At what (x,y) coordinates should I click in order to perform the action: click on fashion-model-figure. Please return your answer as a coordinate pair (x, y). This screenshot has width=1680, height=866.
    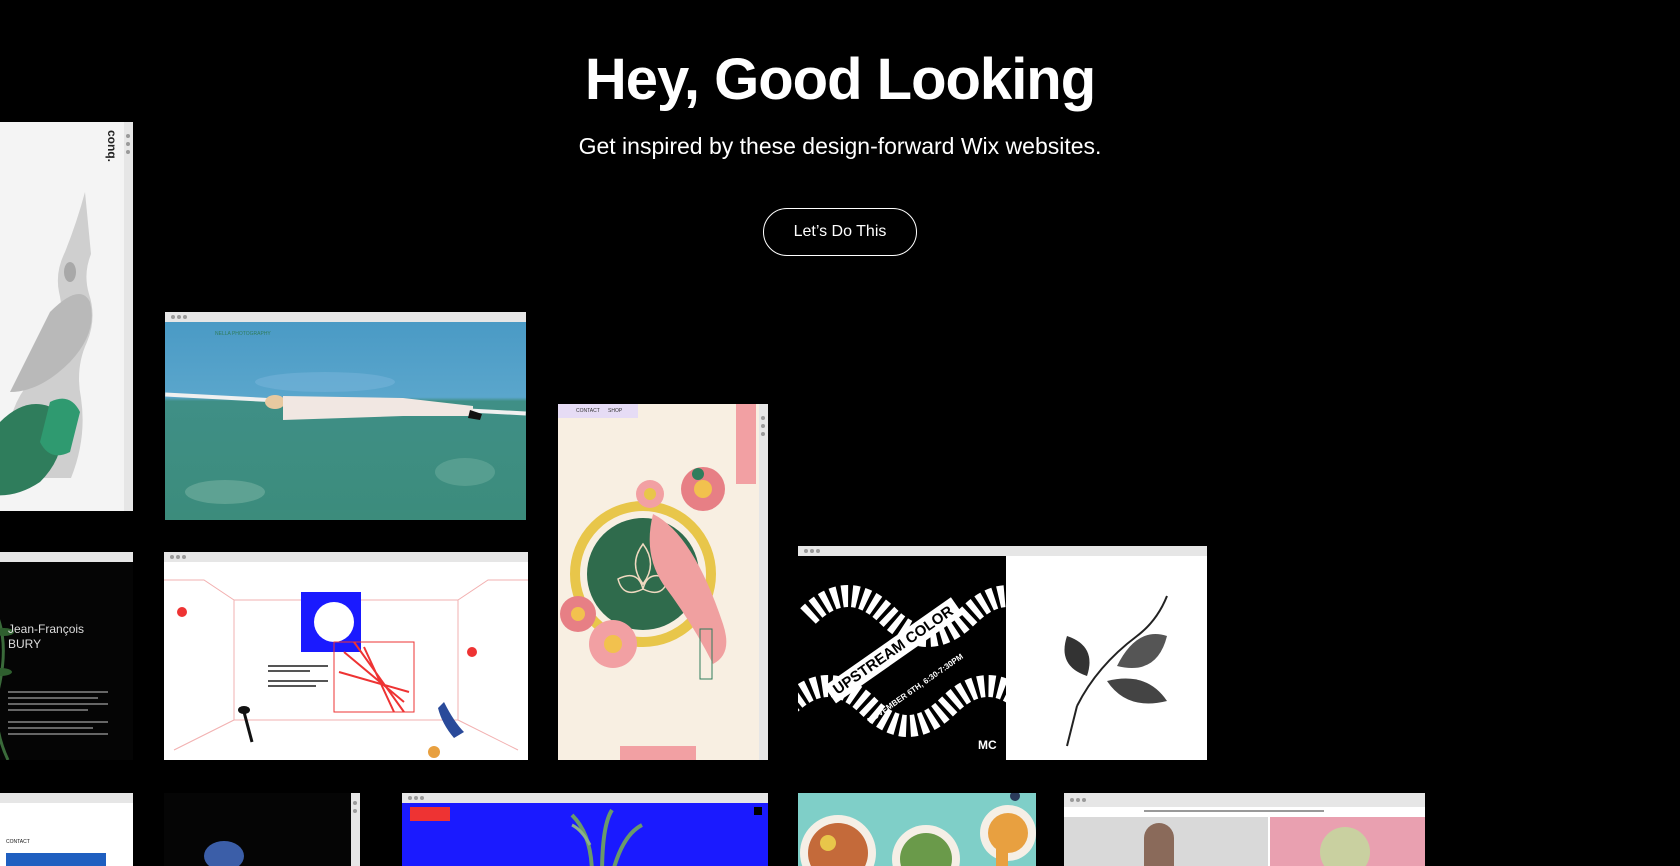
    Looking at the image, I should click on (1159, 844).